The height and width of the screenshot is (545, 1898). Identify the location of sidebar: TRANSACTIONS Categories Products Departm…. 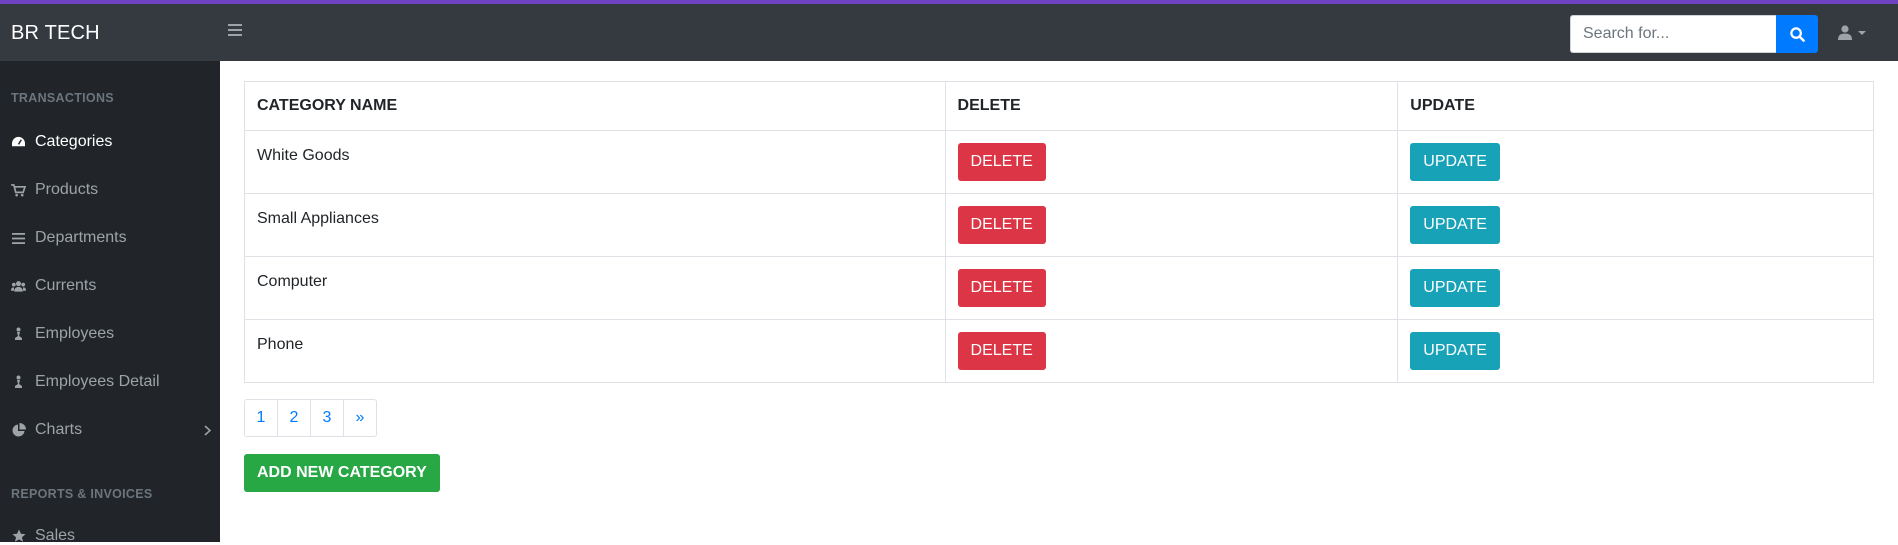
(110, 303).